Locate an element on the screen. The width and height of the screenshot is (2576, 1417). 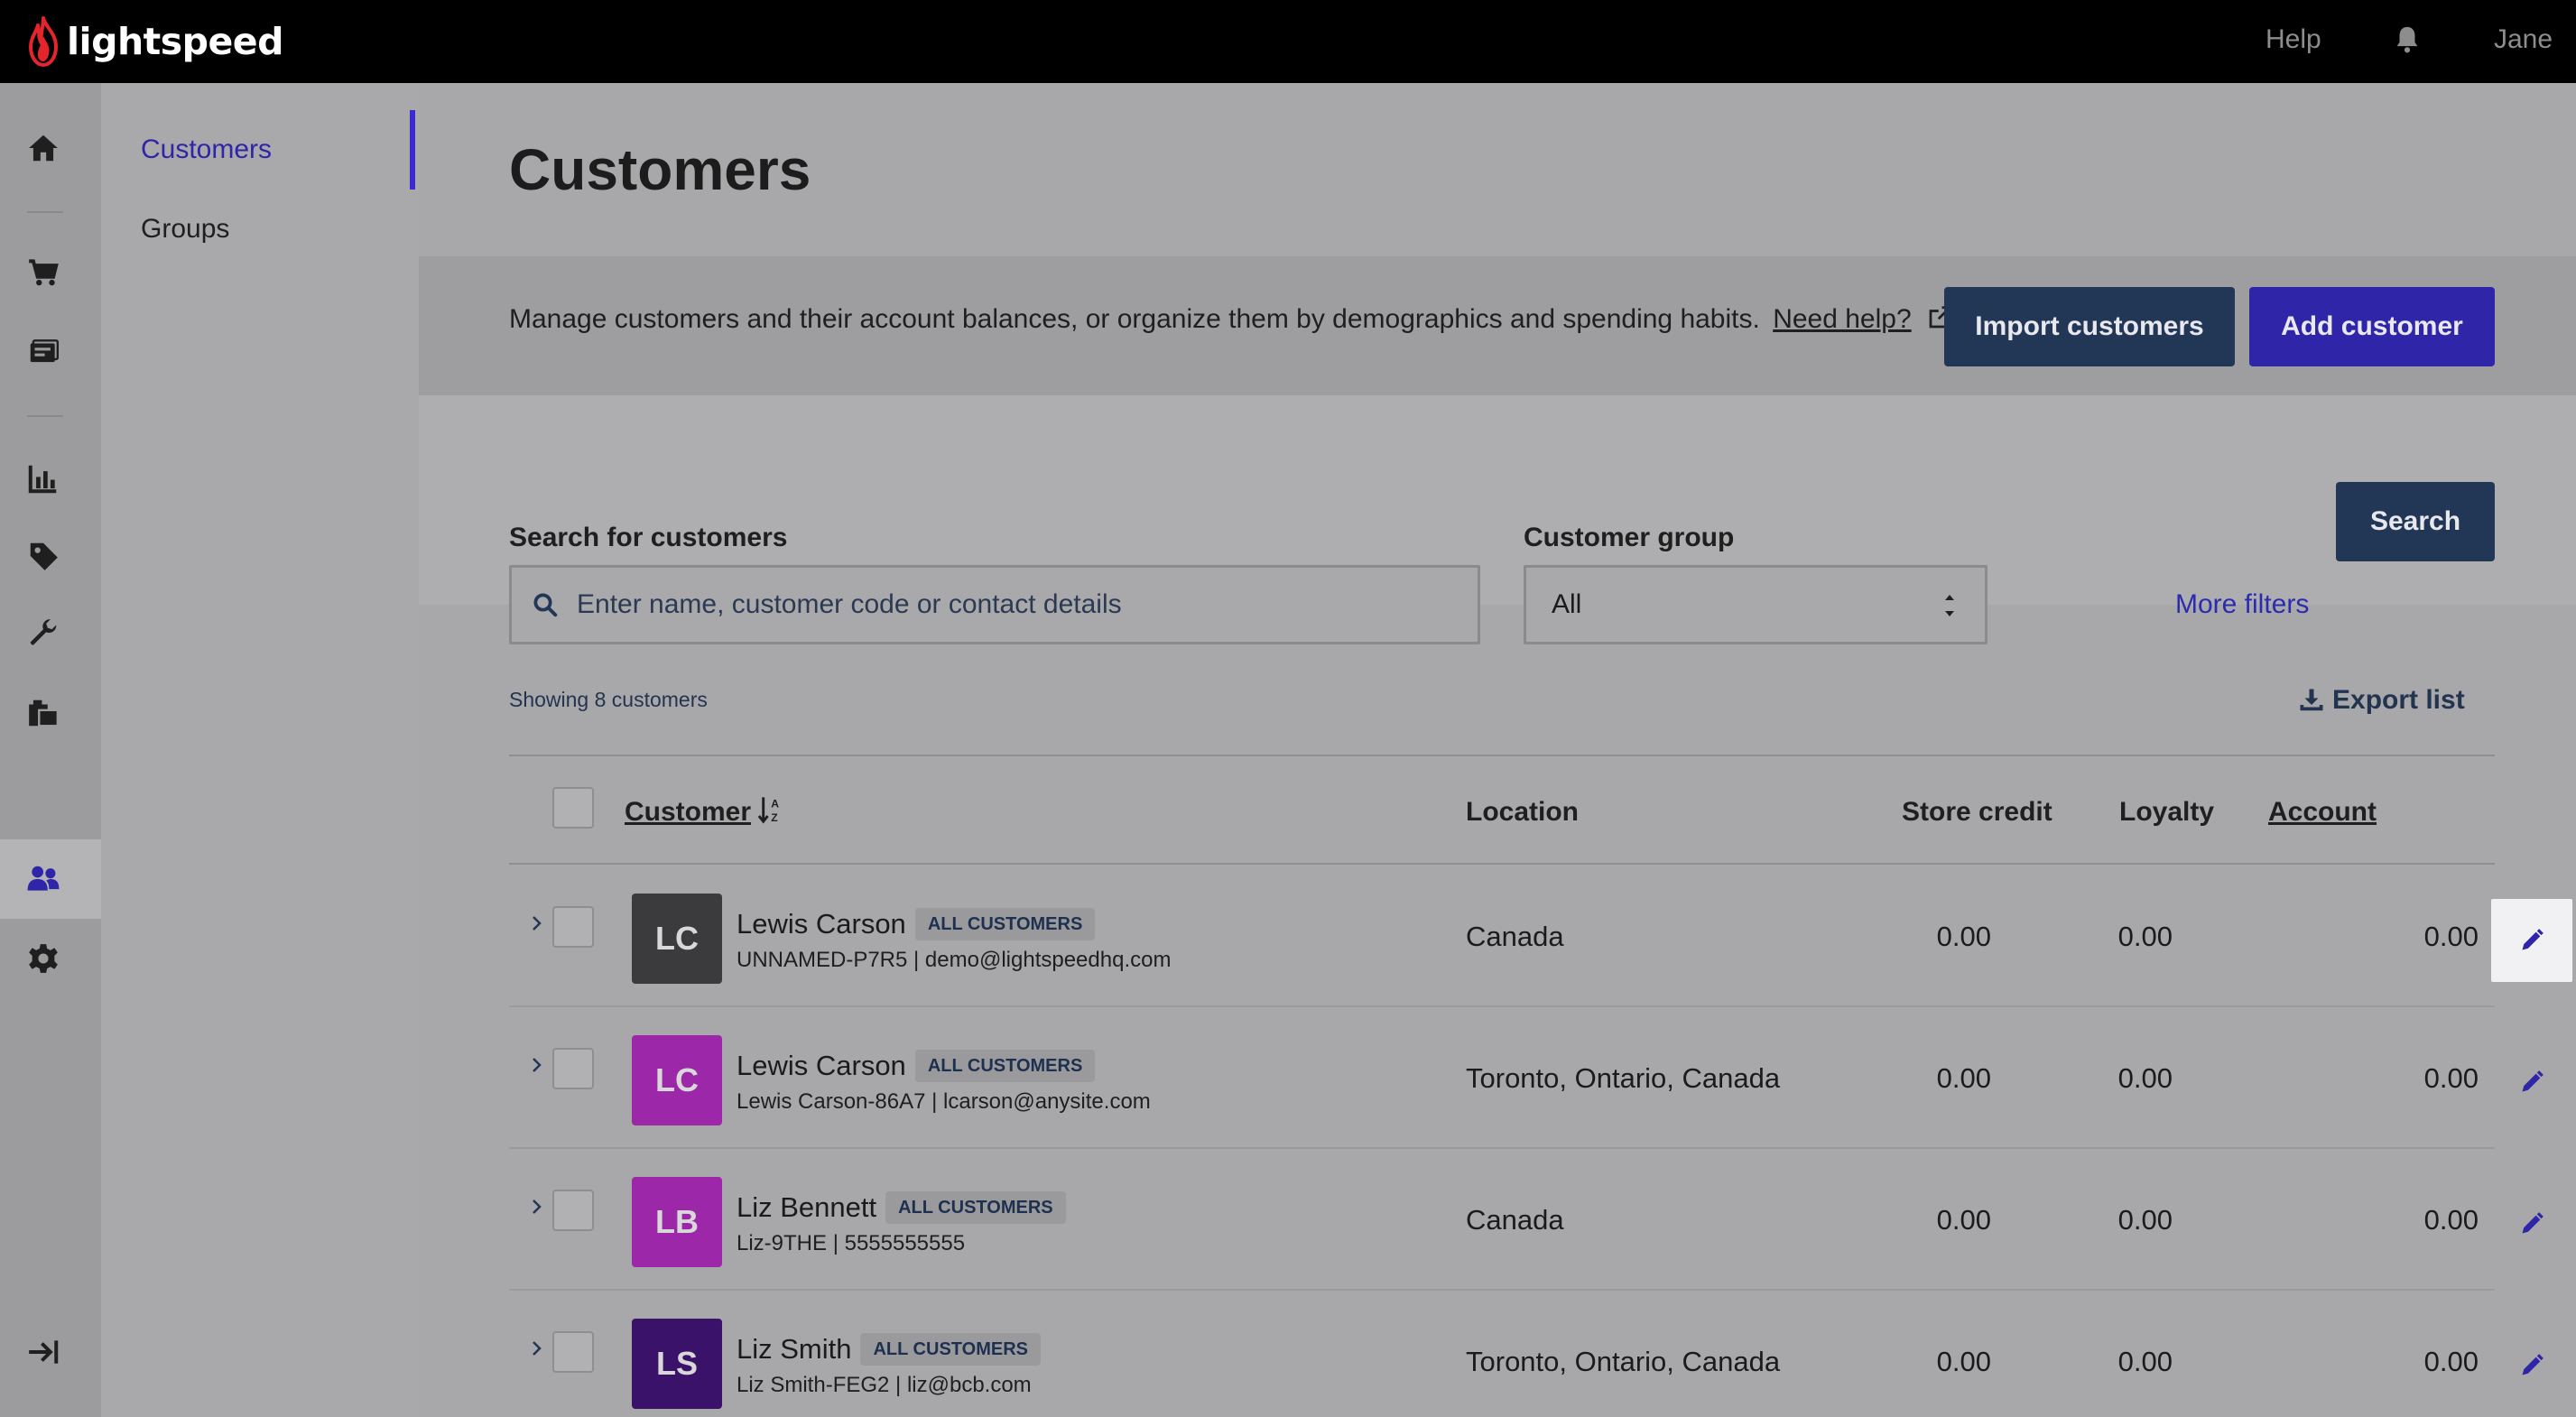
search-field is located at coordinates (994, 604).